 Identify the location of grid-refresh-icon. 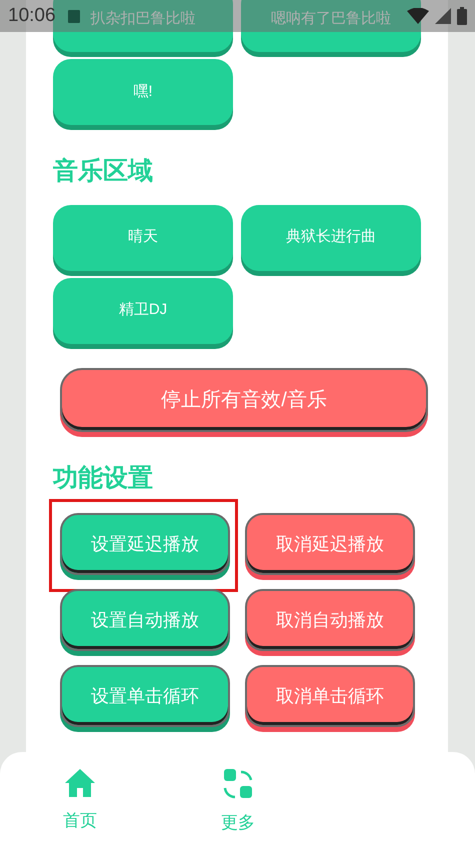
(238, 784).